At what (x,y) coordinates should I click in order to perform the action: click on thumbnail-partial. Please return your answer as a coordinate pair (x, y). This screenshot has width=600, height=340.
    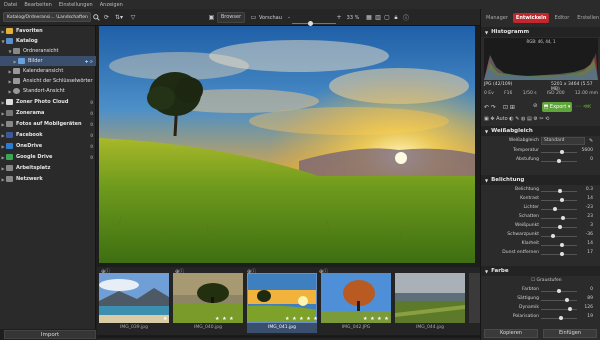
    Looking at the image, I should click on (474, 298).